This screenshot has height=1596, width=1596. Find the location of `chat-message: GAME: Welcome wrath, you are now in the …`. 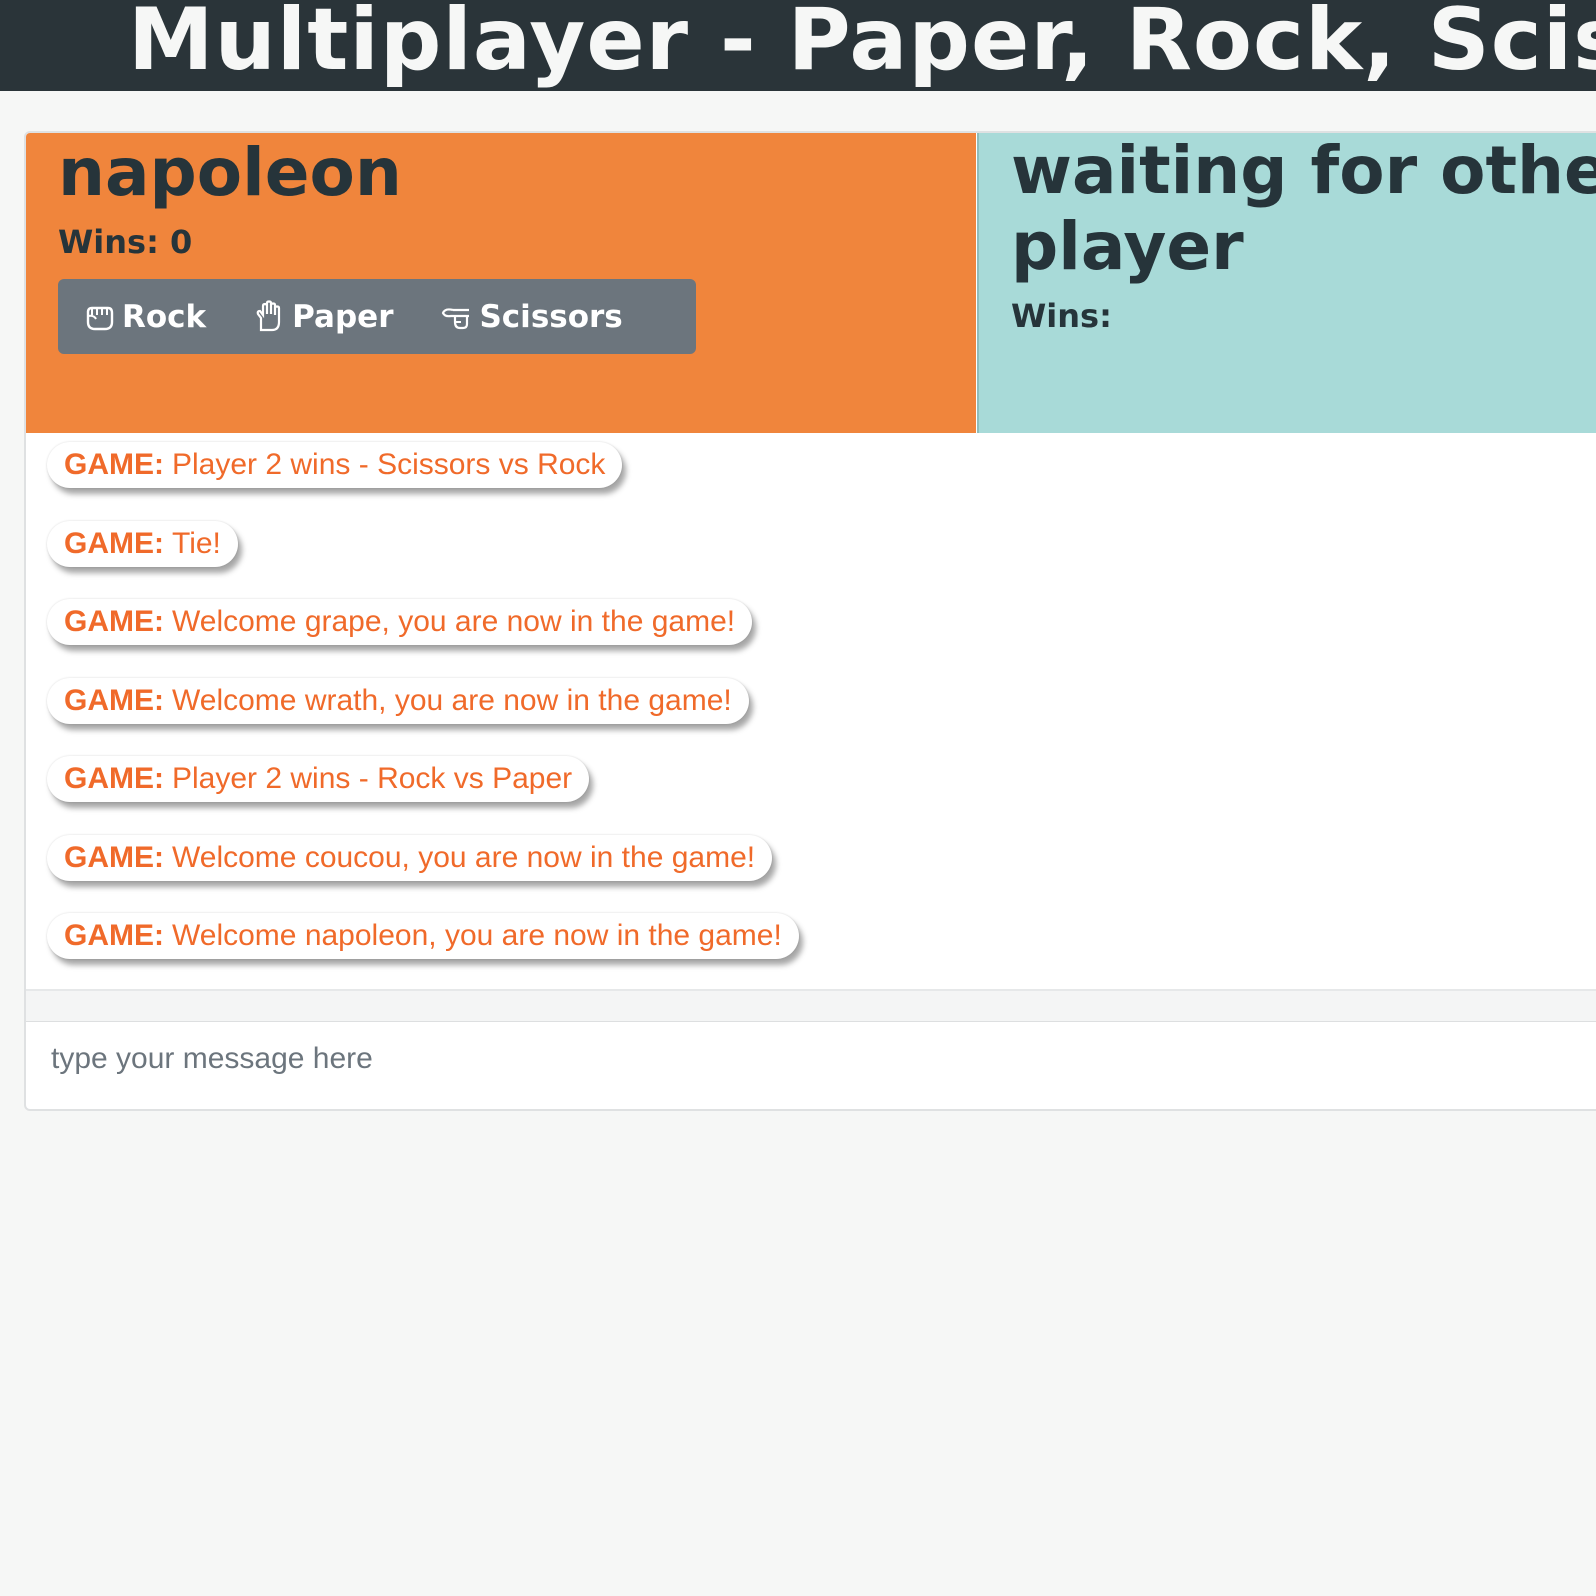

chat-message: GAME: Welcome wrath, you are now in the … is located at coordinates (398, 701).